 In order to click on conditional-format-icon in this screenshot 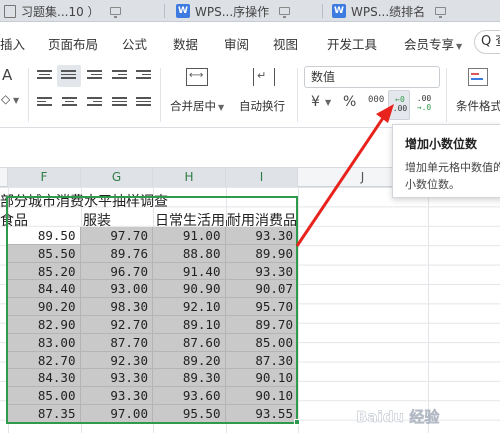, I will do `click(478, 77)`.